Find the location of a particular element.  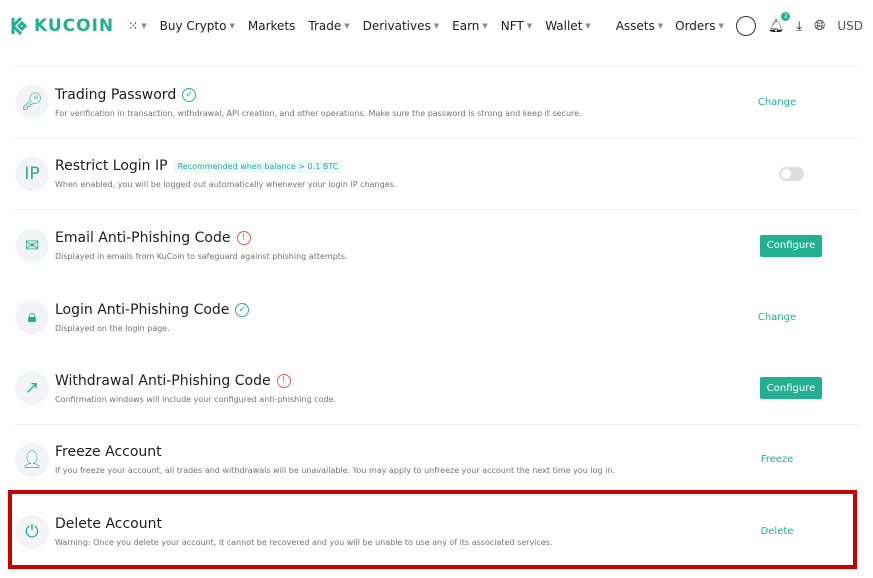

nav-item-label: Markets is located at coordinates (271, 26).